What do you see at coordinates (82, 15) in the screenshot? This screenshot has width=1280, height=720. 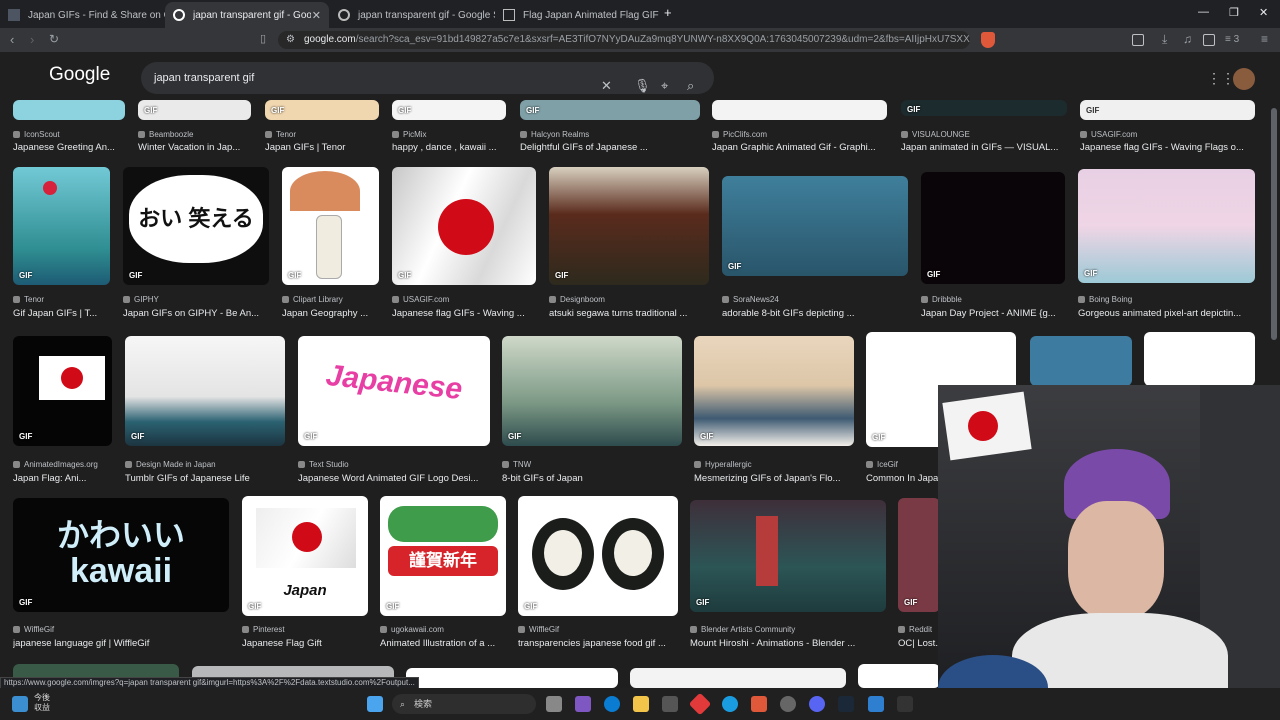 I see `tab-giphy: Japan GIFs - Find & Share on GIPHY` at bounding box center [82, 15].